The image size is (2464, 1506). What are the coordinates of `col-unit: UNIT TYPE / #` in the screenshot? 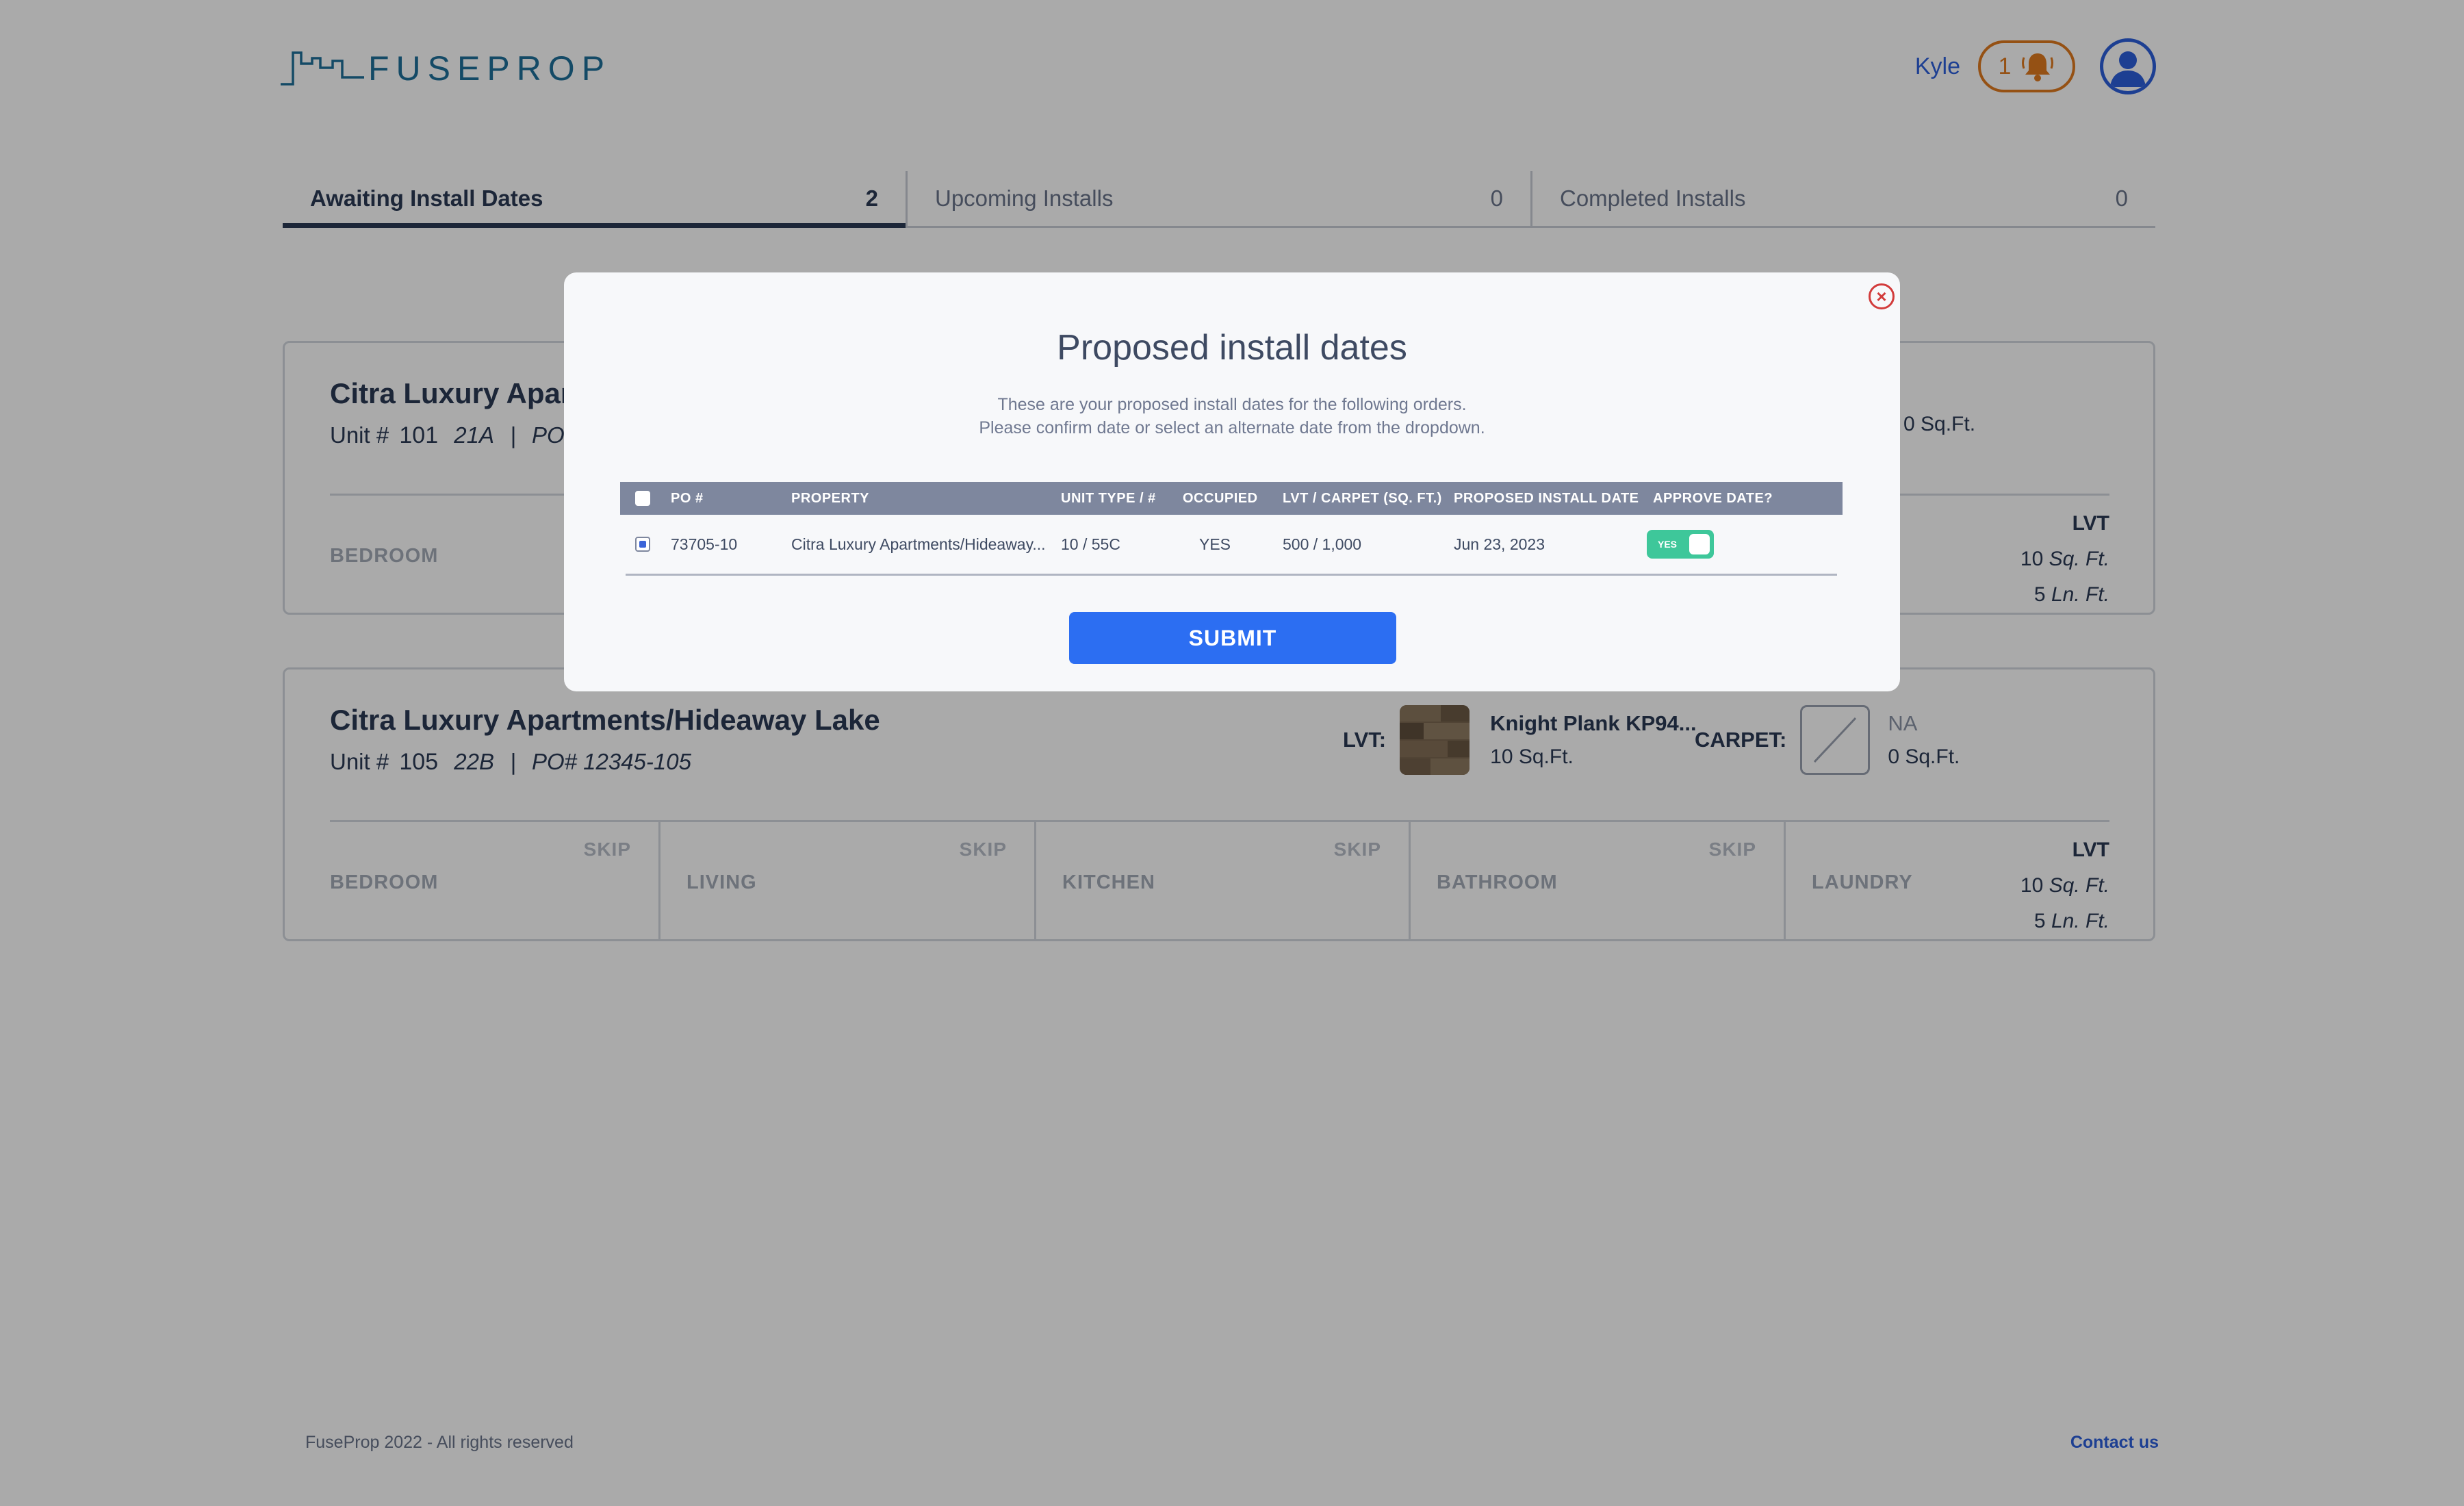 It's located at (1108, 498).